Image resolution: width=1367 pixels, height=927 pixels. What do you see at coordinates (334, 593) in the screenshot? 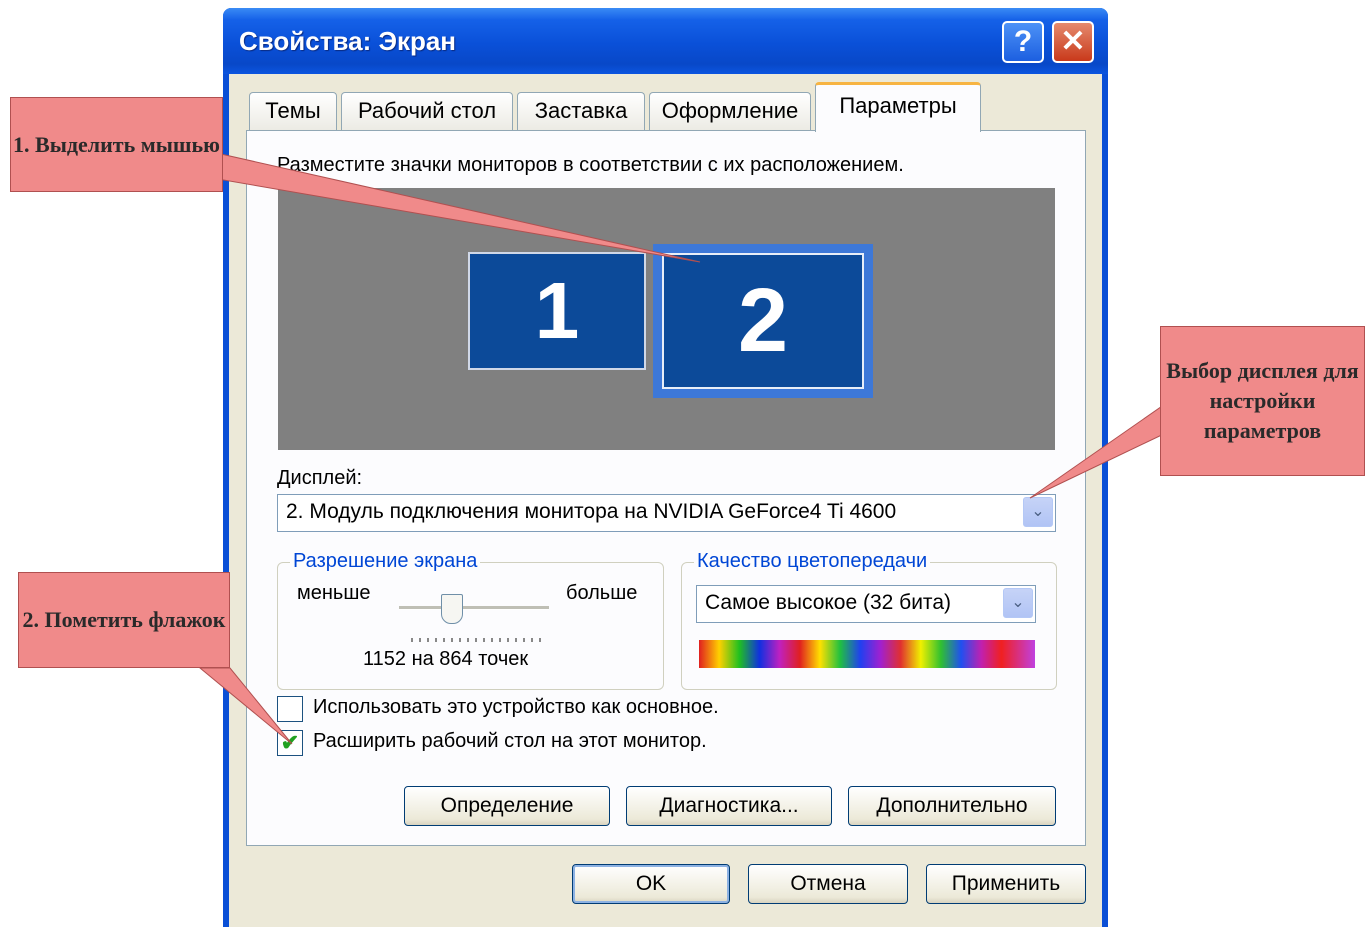
I see `resolution-less-label: меньше` at bounding box center [334, 593].